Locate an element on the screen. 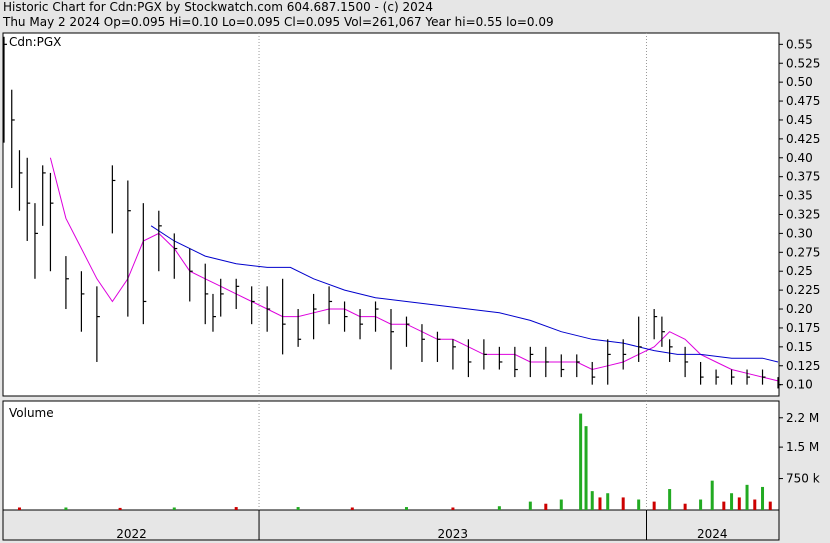 Image resolution: width=830 pixels, height=543 pixels. volume-tick-label-2: 750 k is located at coordinates (803, 479).